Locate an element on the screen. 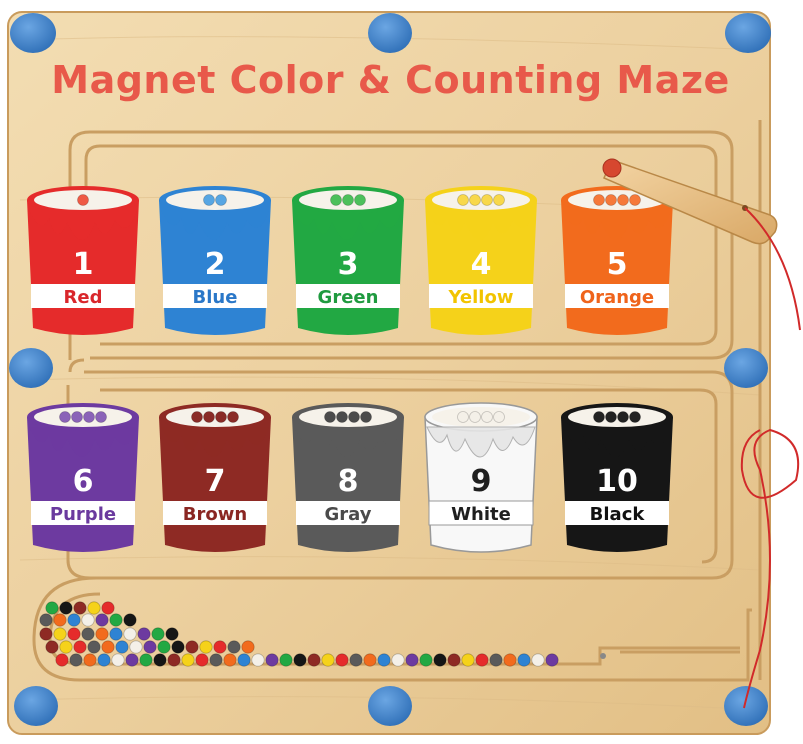 This screenshot has height=744, width=803. paint-can-green: 3 Green is located at coordinates (348, 260).